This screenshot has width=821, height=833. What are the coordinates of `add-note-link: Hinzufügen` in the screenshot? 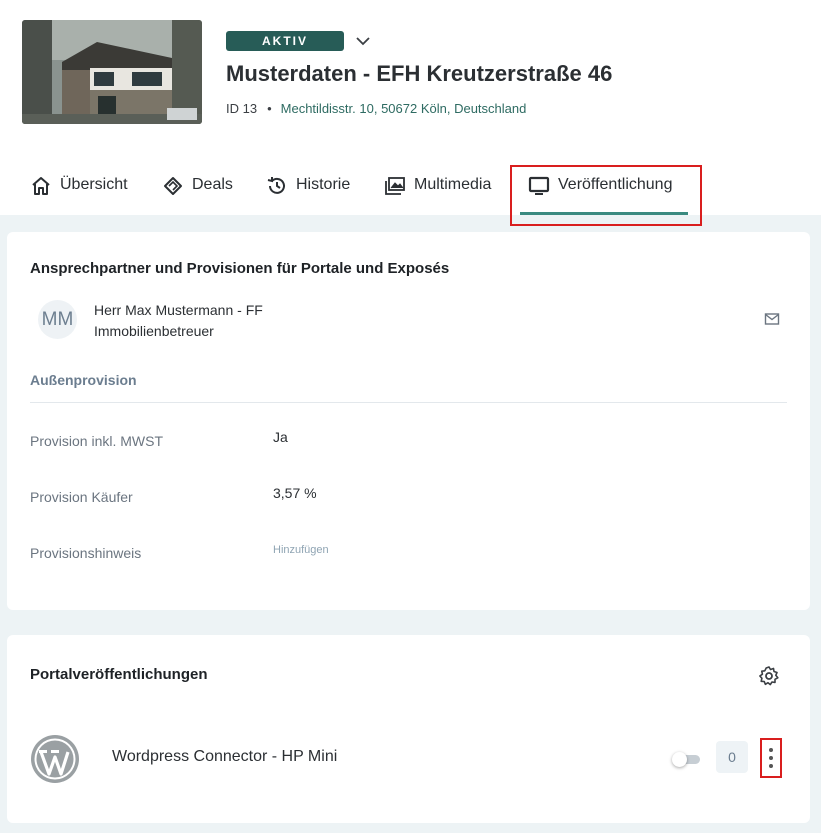 It's located at (301, 550).